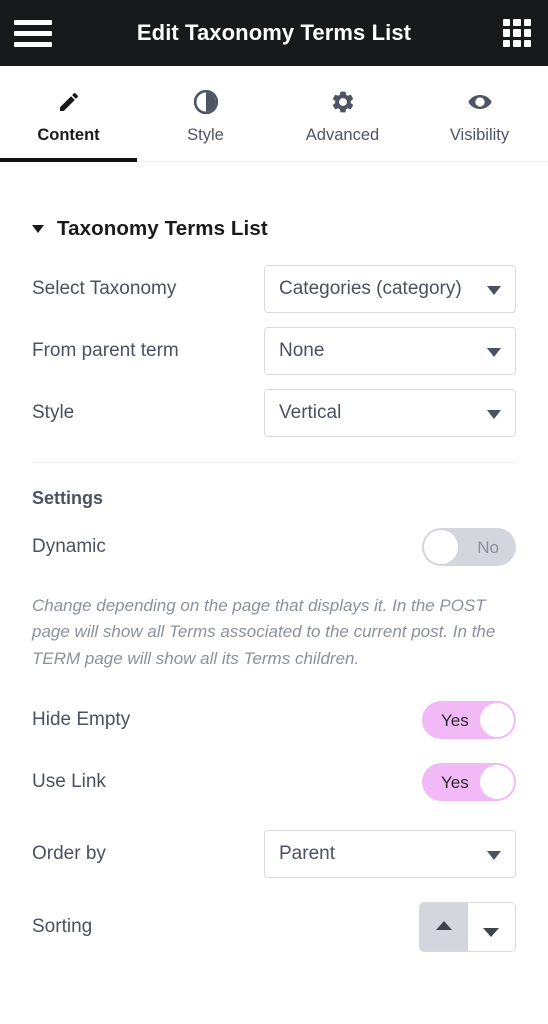 Image resolution: width=548 pixels, height=1024 pixels. I want to click on row-use-link: Use Link Yes, so click(274, 782).